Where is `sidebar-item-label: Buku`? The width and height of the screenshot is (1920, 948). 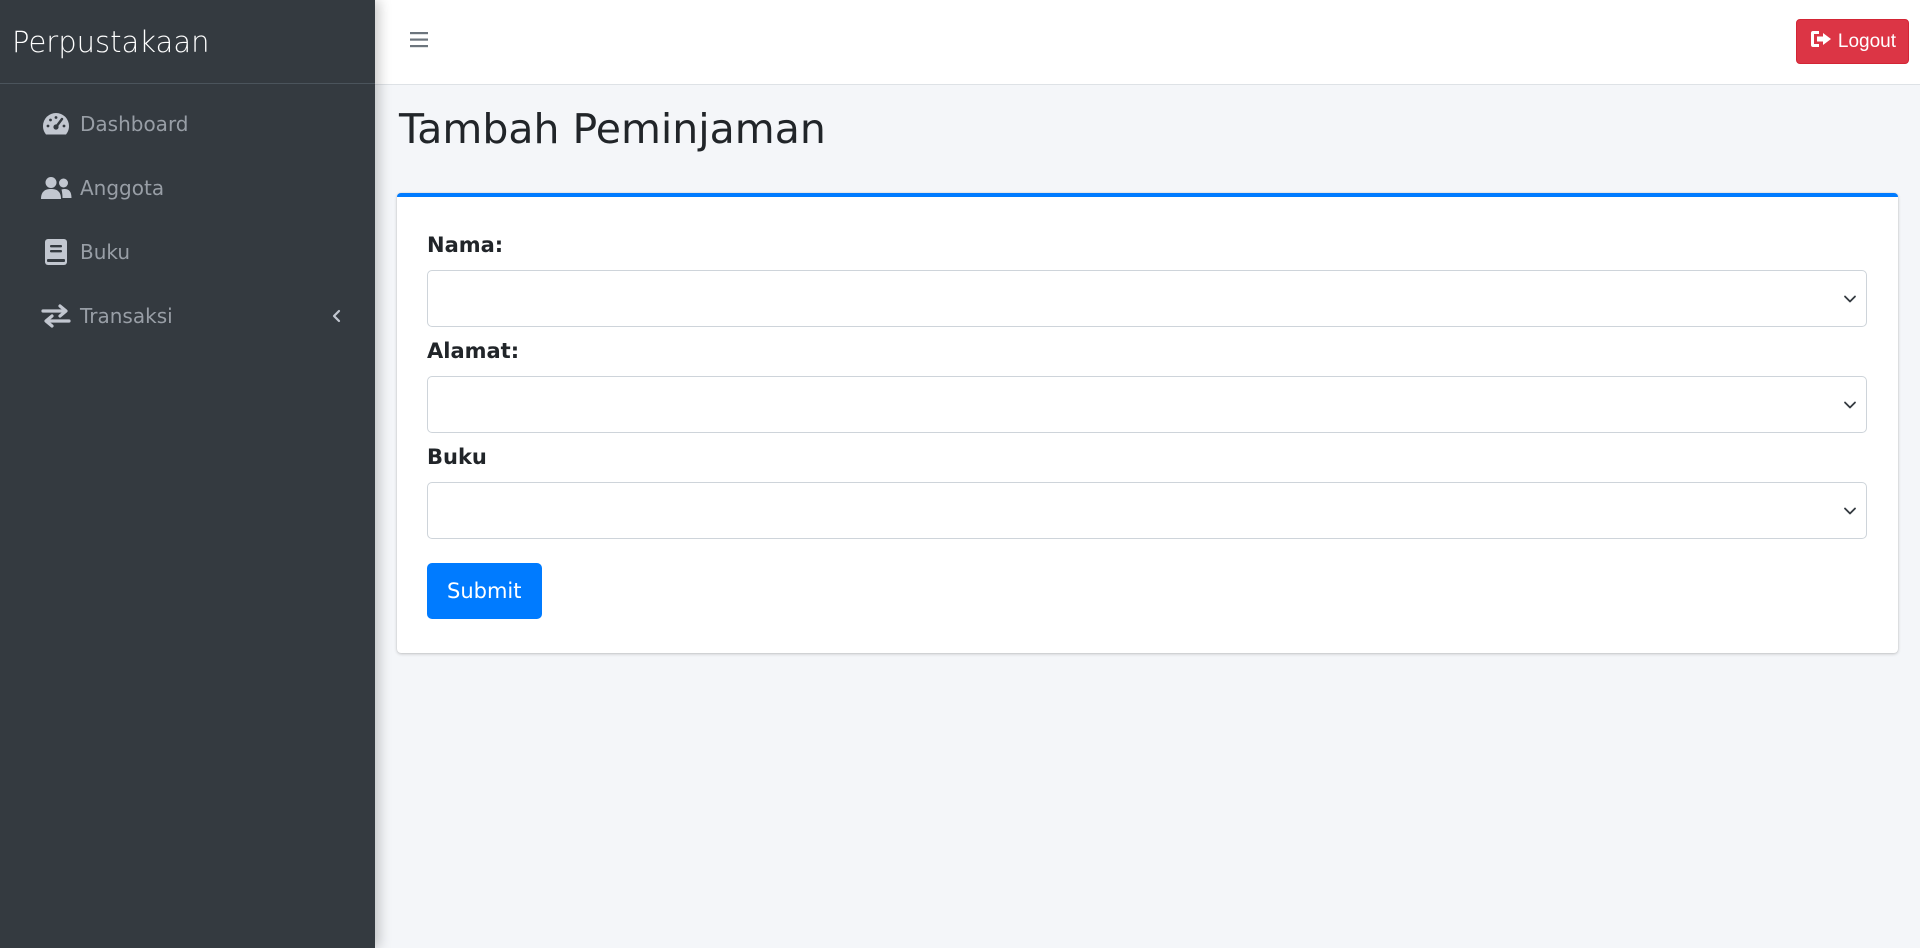 sidebar-item-label: Buku is located at coordinates (105, 252).